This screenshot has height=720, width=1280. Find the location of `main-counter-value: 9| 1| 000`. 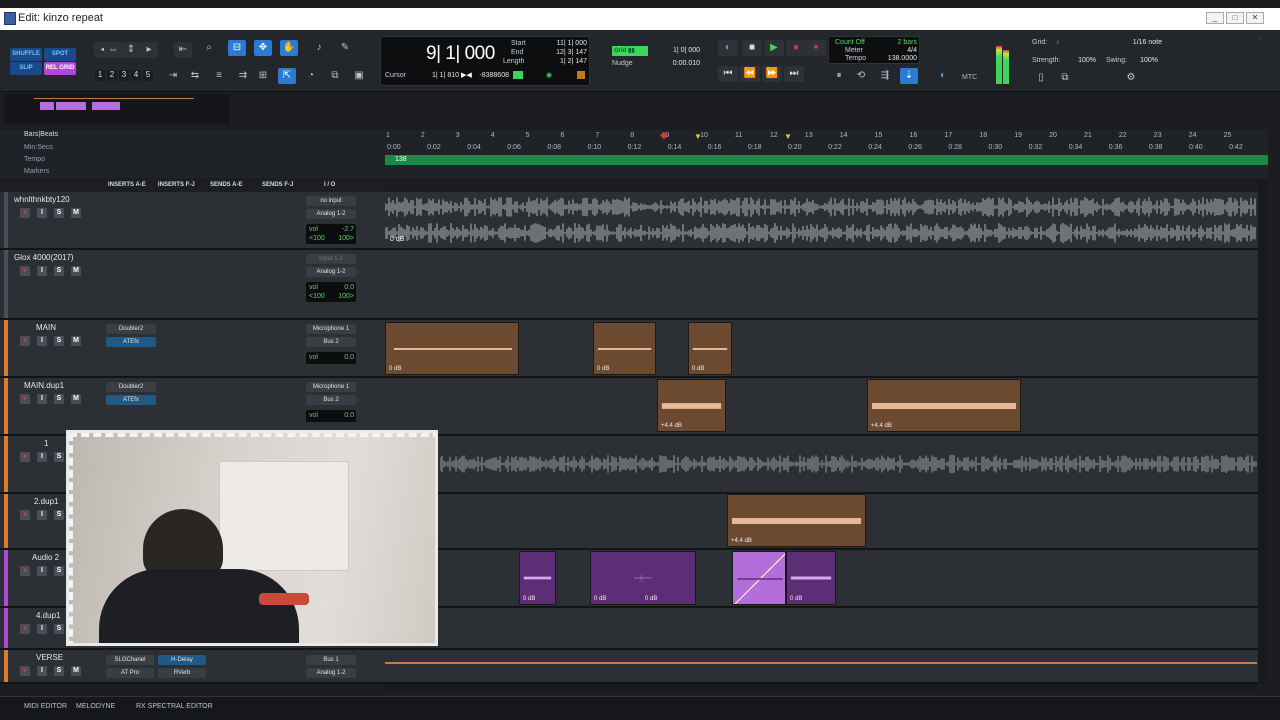

main-counter-value: 9| 1| 000 is located at coordinates (460, 54).